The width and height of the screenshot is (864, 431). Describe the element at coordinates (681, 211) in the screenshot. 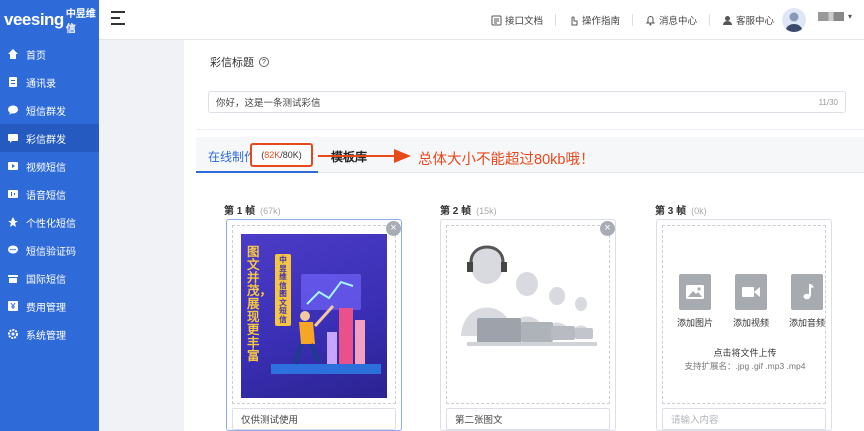

I see `frame-3-heading: 第 3 帧 (0k)` at that location.